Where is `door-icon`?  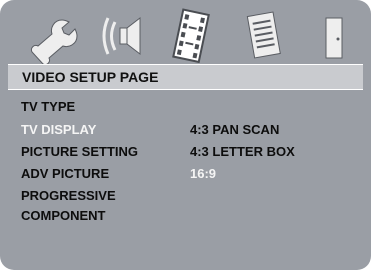
door-icon is located at coordinates (334, 38).